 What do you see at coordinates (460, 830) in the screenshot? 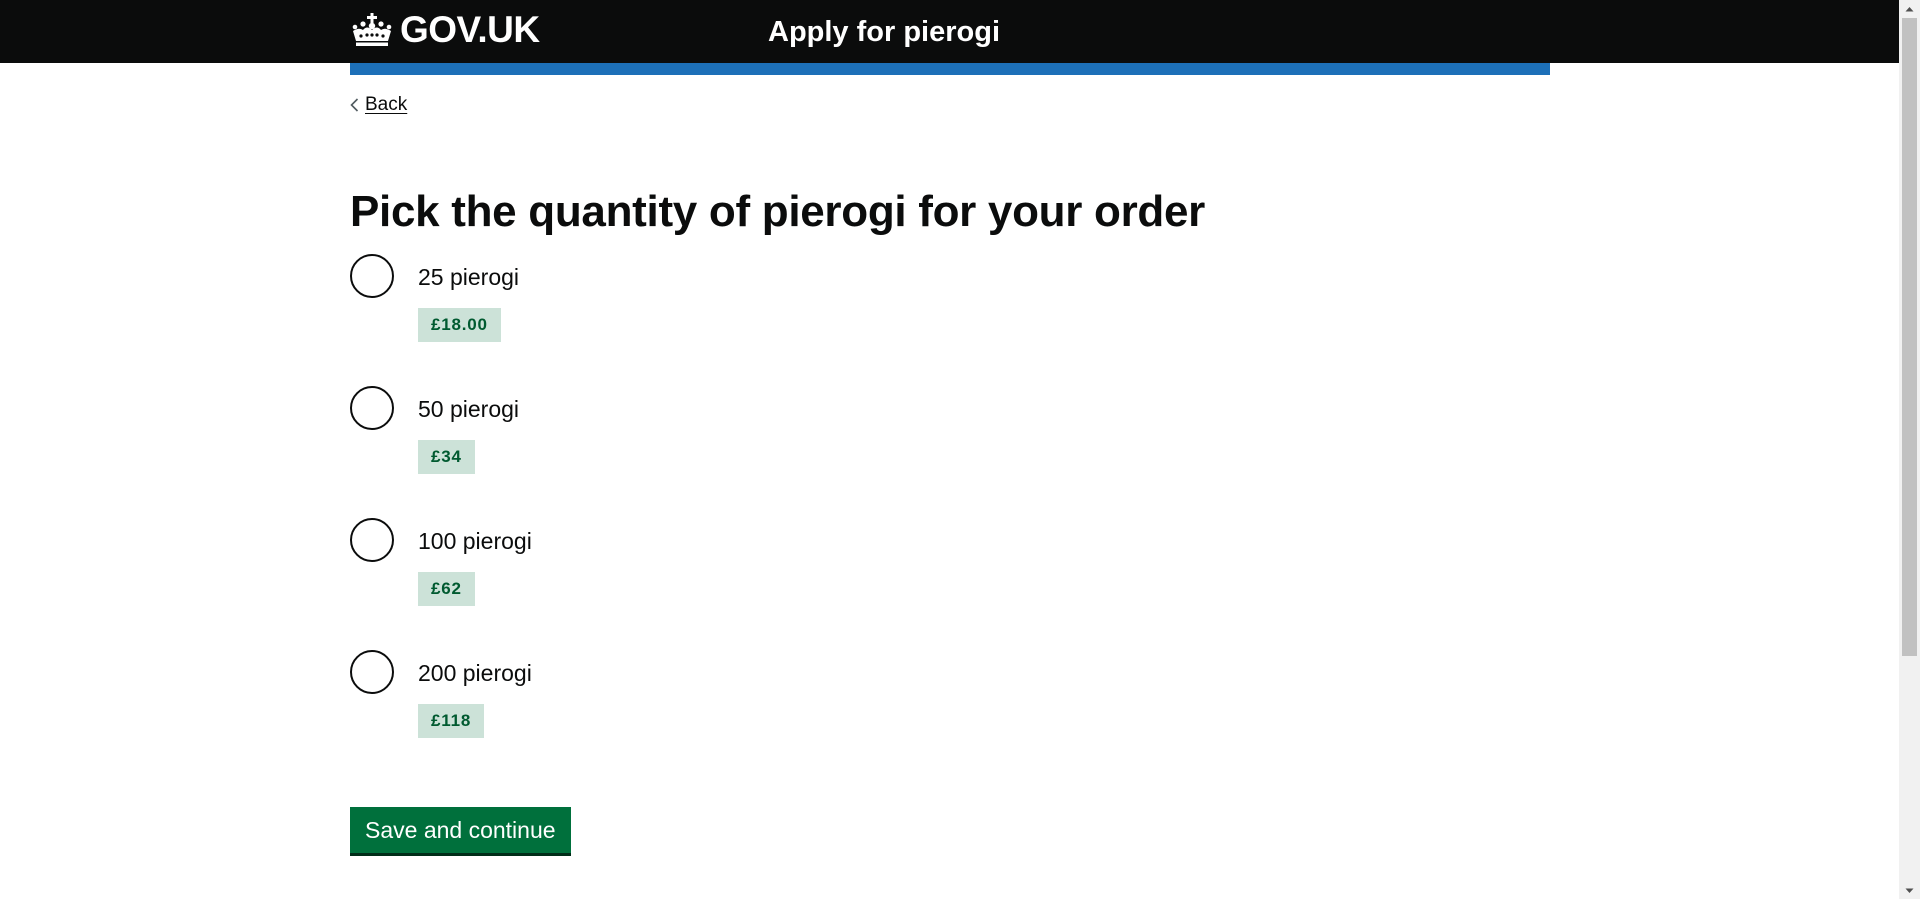
I see `save-and-continue-button: Save and continue` at bounding box center [460, 830].